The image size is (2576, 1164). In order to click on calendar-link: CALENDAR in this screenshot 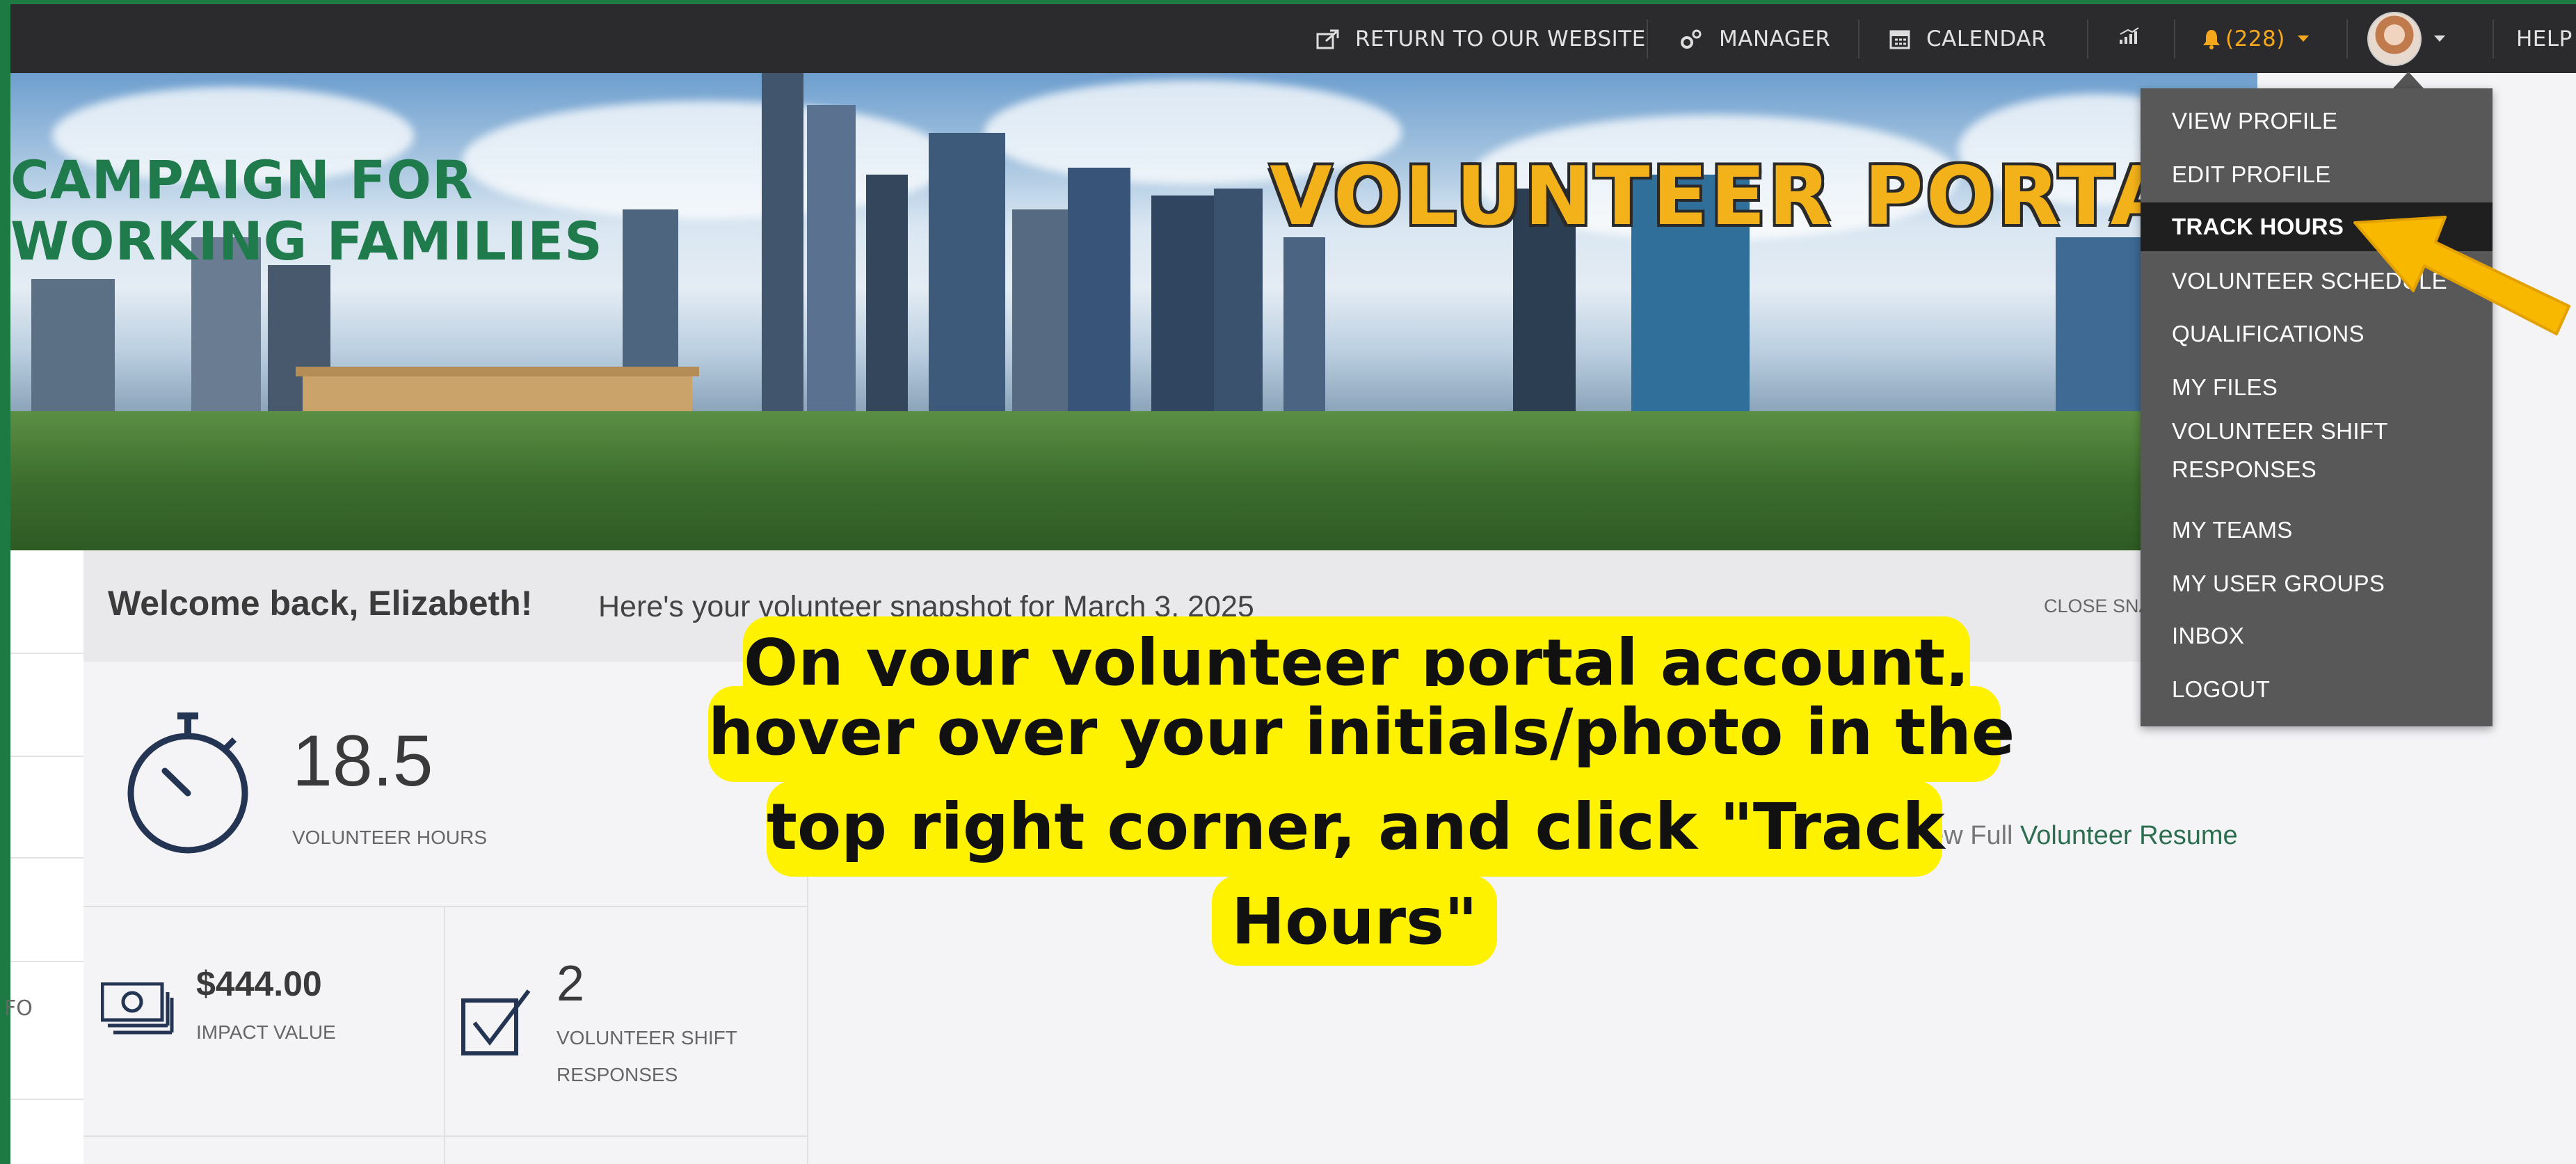, I will do `click(1968, 38)`.